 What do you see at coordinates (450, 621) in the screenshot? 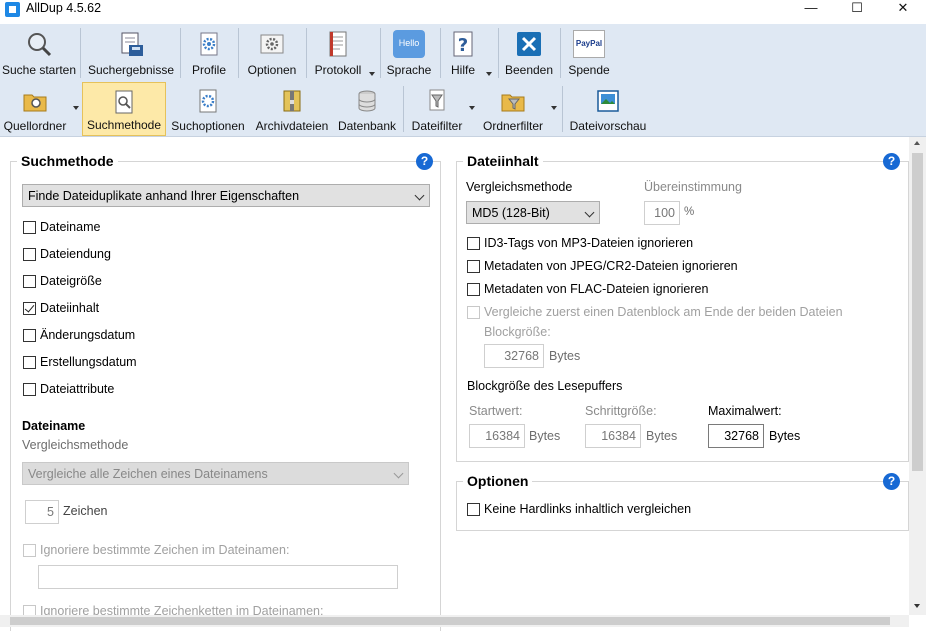
I see `horizontal-scroll-thumb` at bounding box center [450, 621].